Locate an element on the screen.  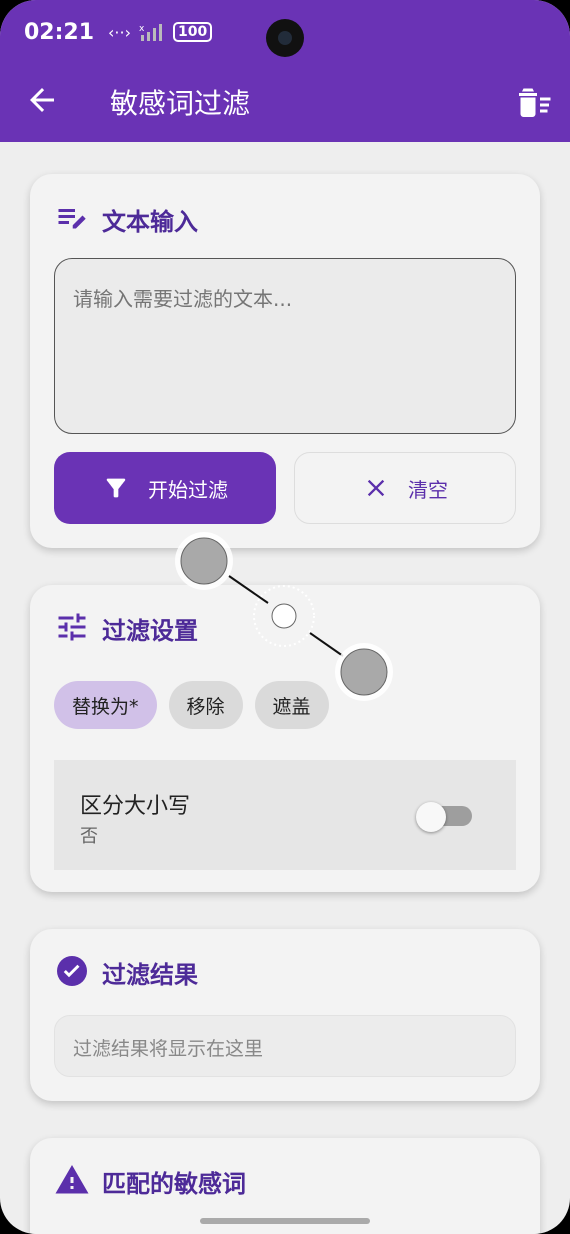
home-indicator is located at coordinates (285, 1221).